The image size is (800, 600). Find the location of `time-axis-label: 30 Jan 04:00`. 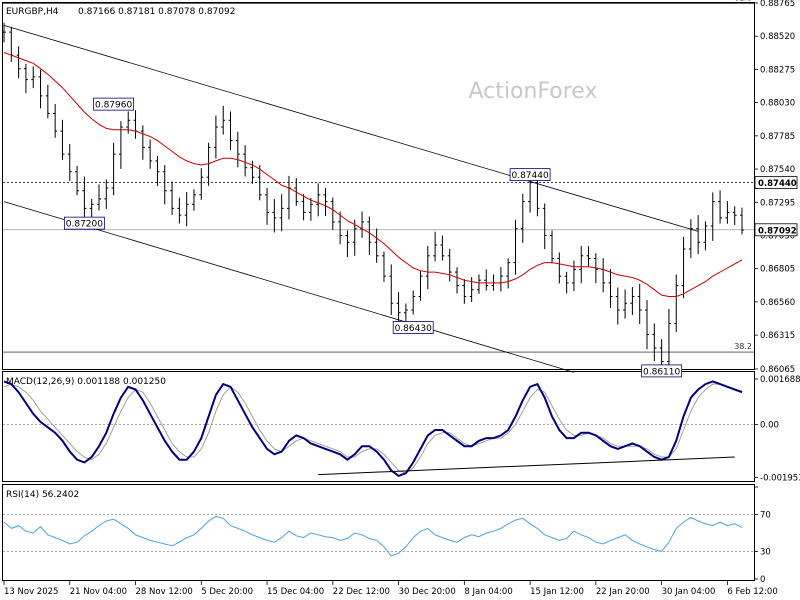

time-axis-label: 30 Jan 04:00 is located at coordinates (689, 592).